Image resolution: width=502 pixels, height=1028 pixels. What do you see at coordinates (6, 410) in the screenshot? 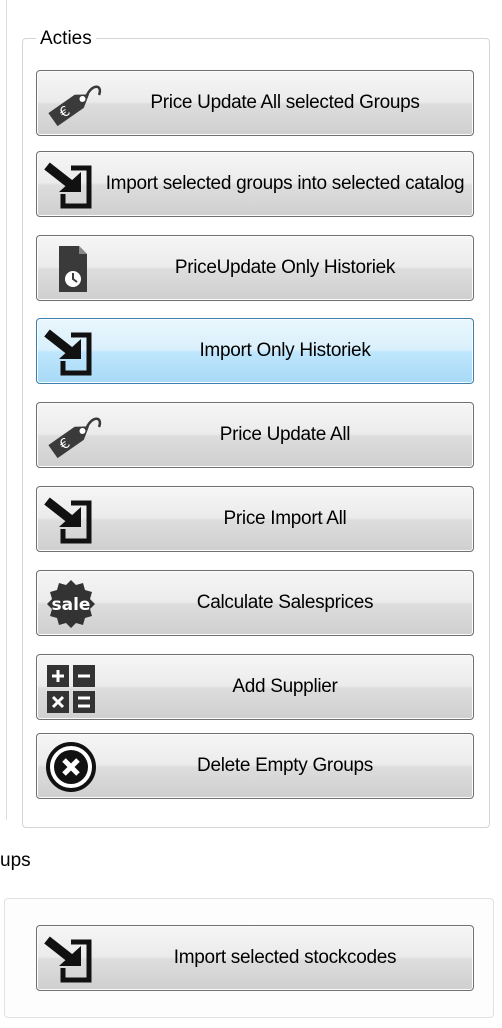
I see `left-separator` at bounding box center [6, 410].